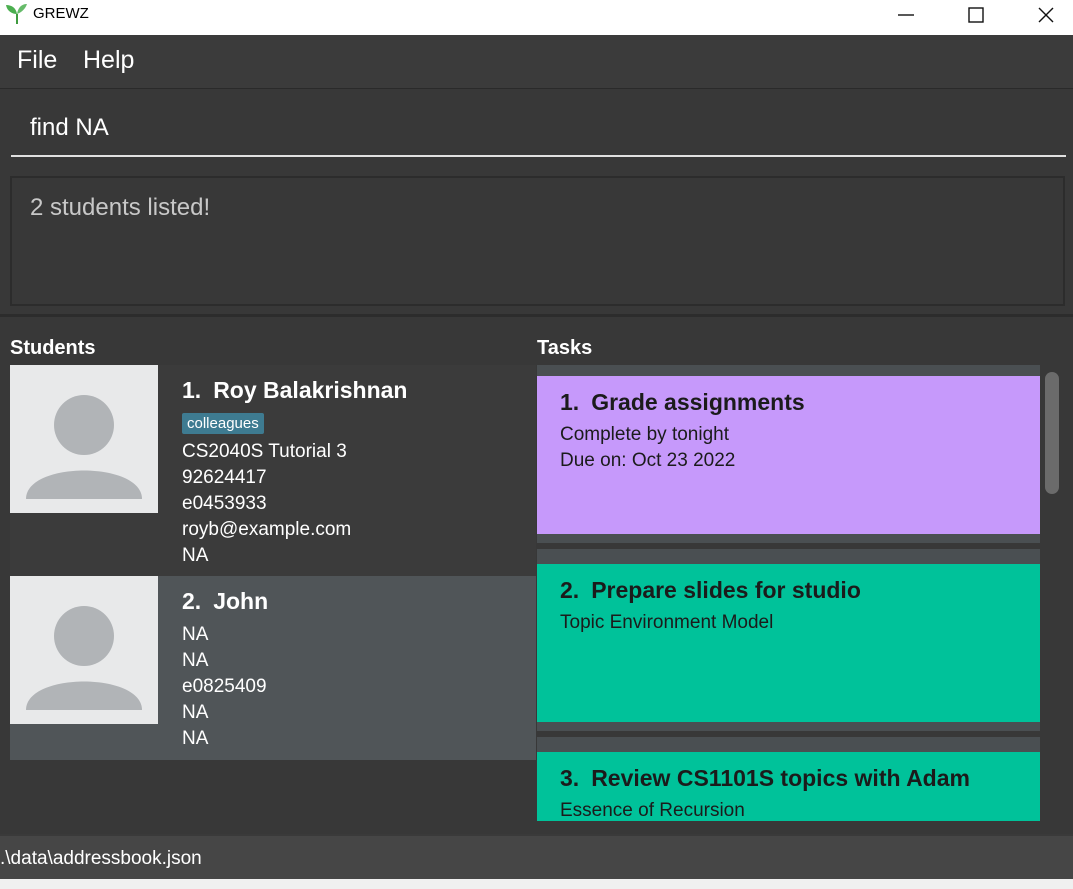 The width and height of the screenshot is (1073, 889). Describe the element at coordinates (267, 529) in the screenshot. I see `student-email: royb@example.com` at that location.